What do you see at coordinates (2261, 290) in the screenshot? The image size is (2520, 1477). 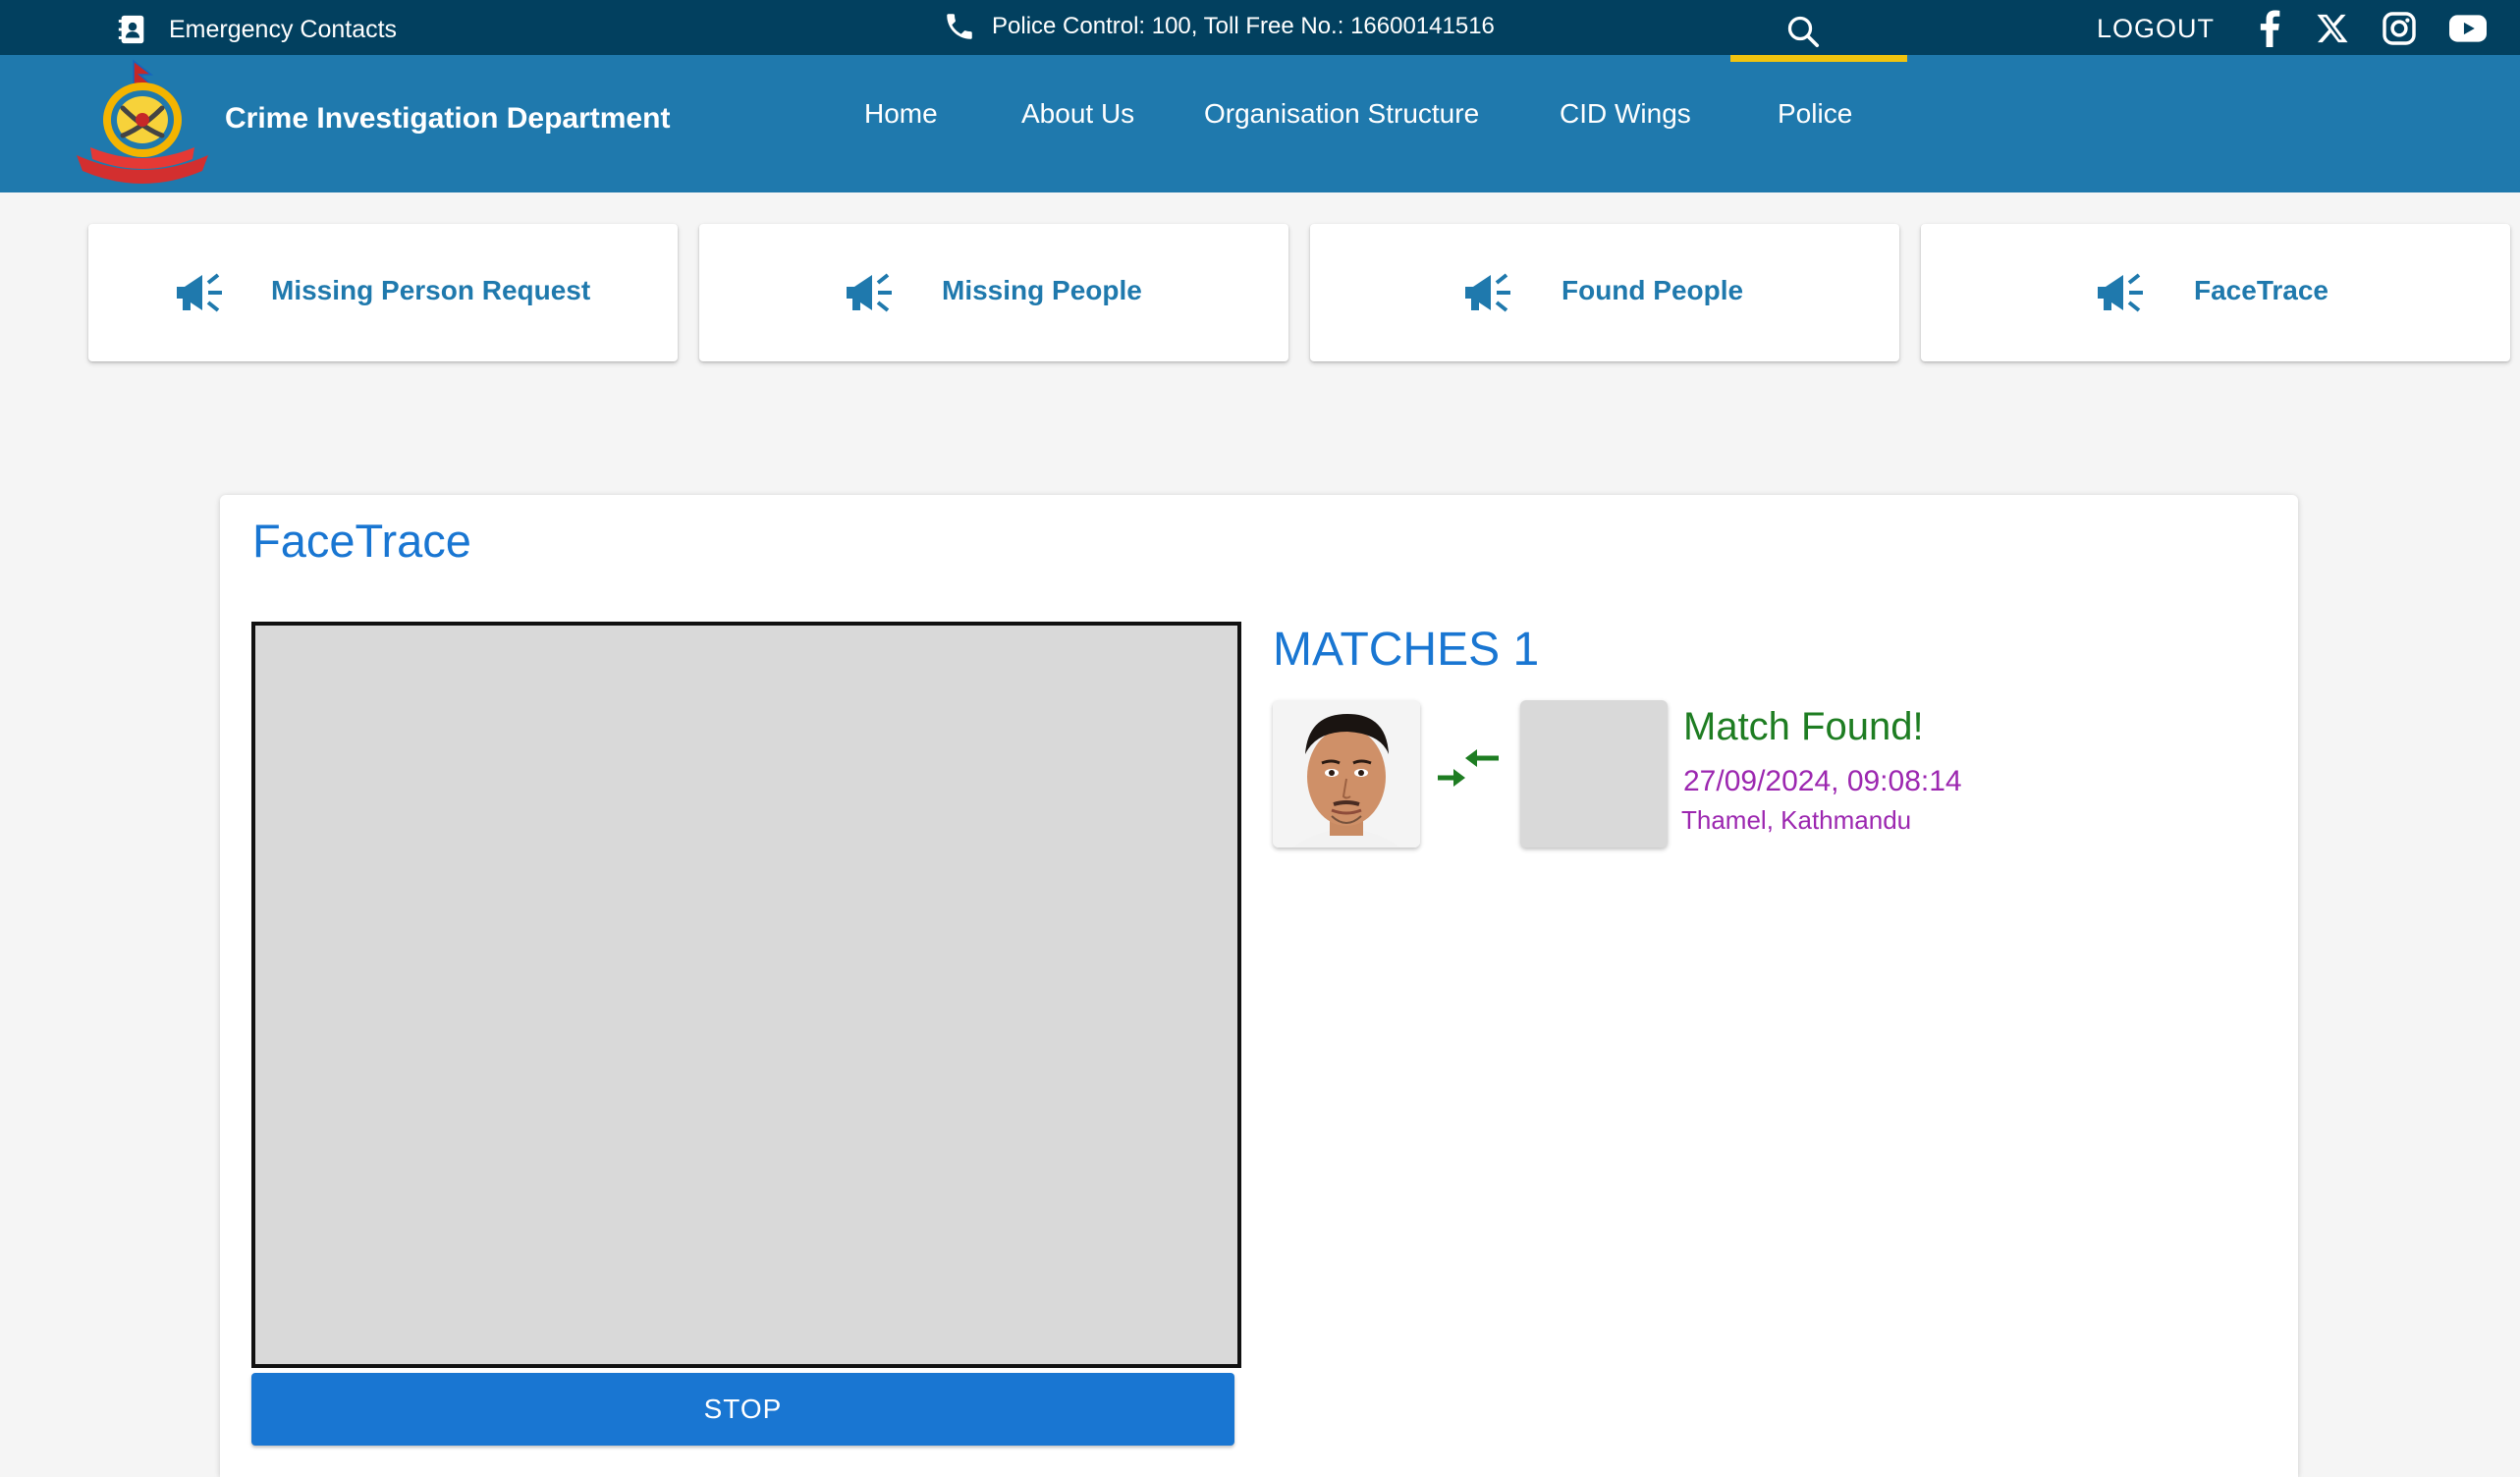 I see `quick-link-label: FaceTrace` at bounding box center [2261, 290].